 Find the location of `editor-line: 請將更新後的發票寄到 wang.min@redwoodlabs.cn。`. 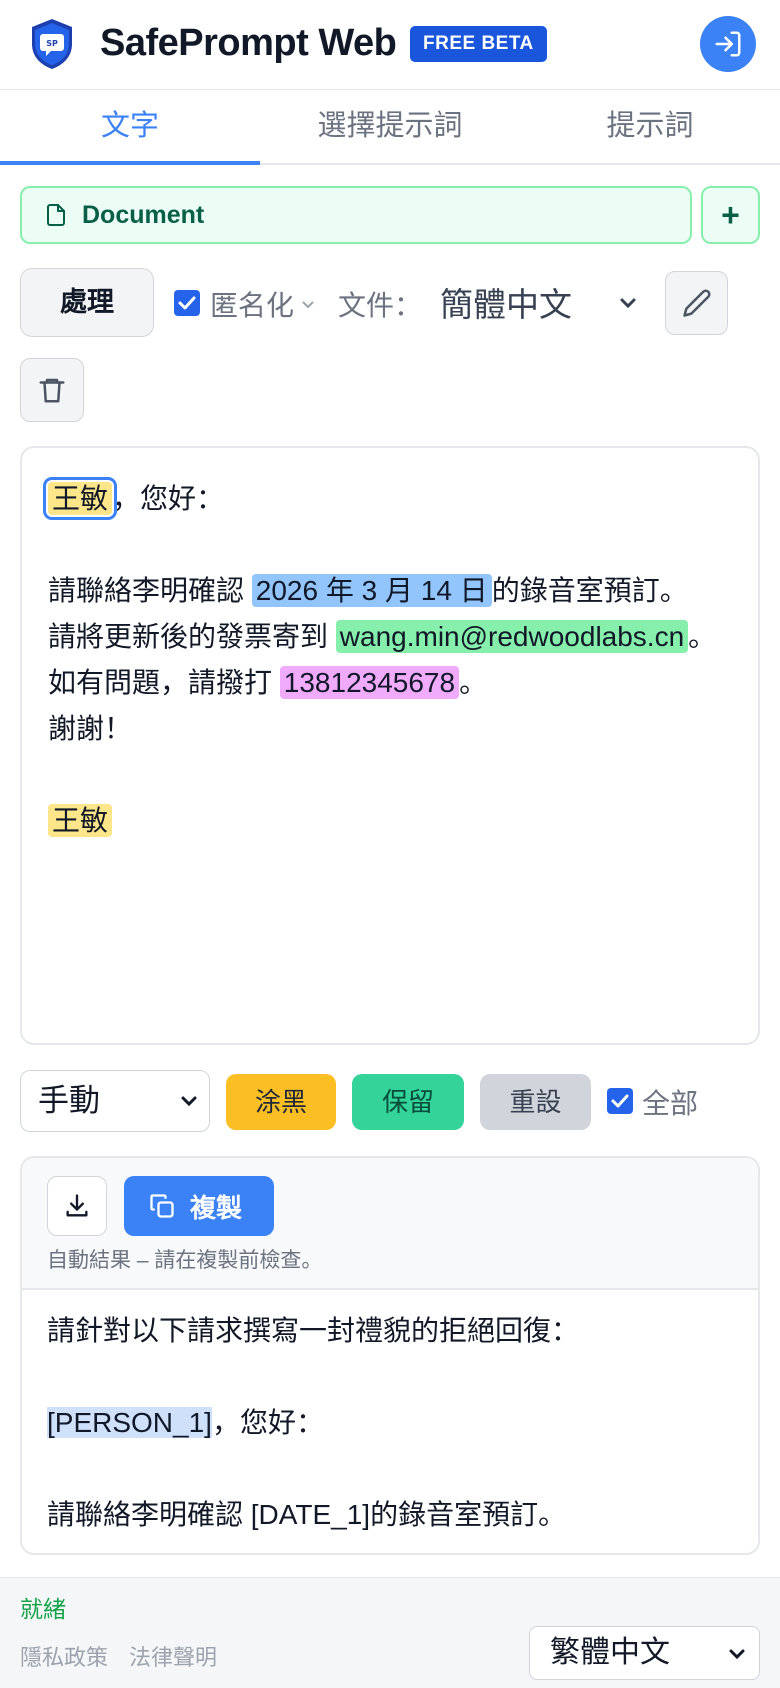

editor-line: 請將更新後的發票寄到 wang.min@redwoodlabs.cn。 is located at coordinates (403, 637).